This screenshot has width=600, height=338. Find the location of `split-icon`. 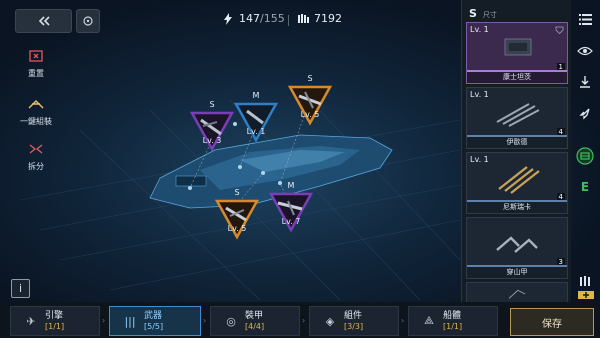

split-icon is located at coordinates (36, 149).